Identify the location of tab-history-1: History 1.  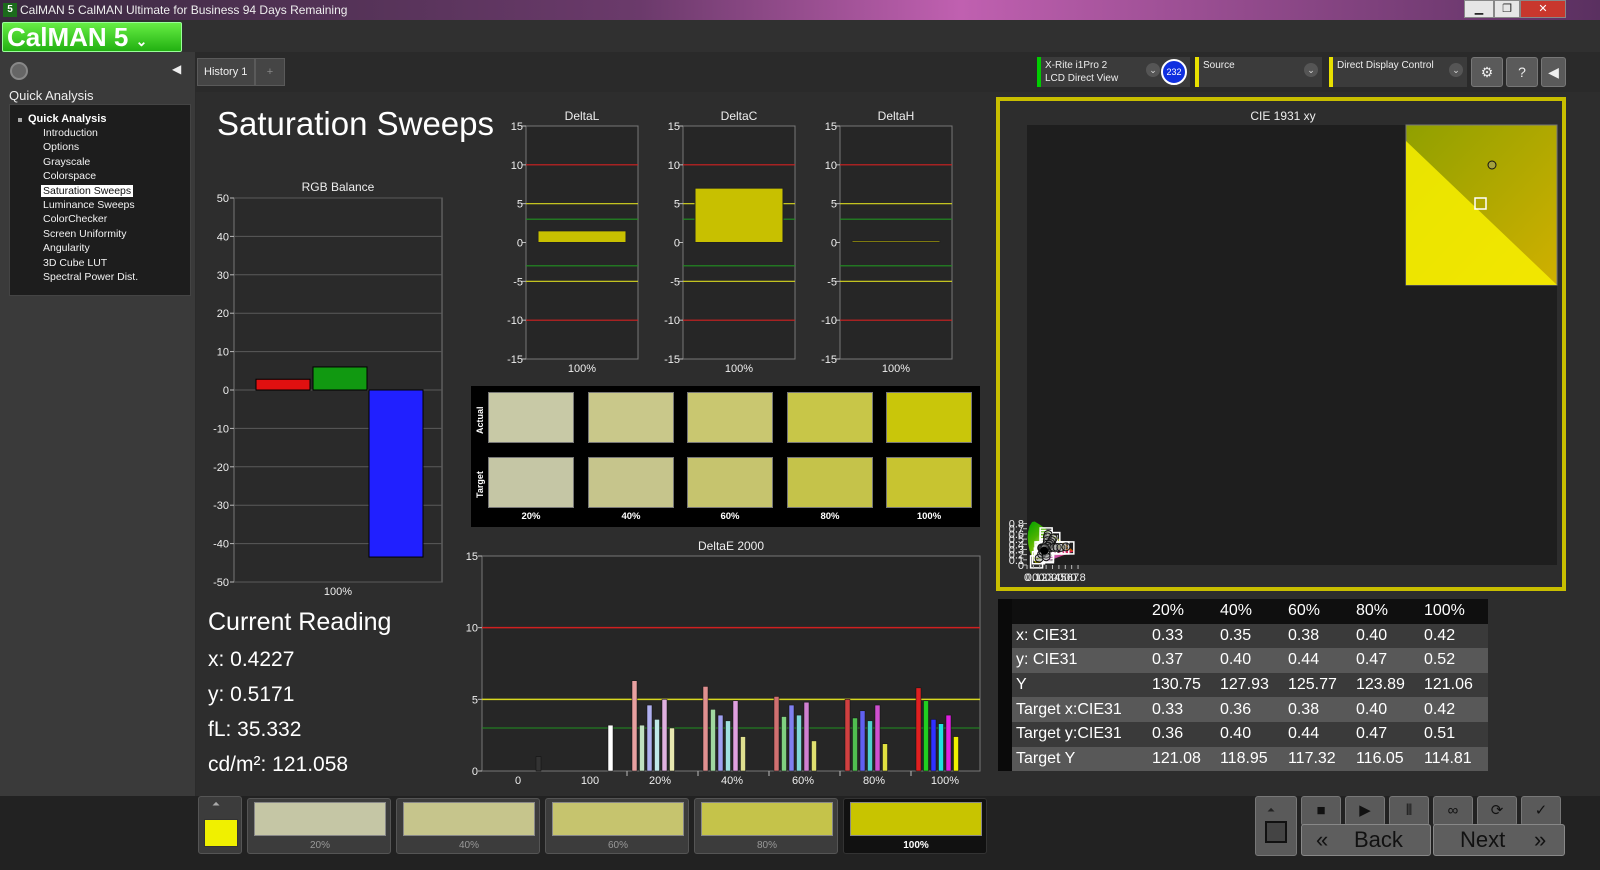
(226, 72).